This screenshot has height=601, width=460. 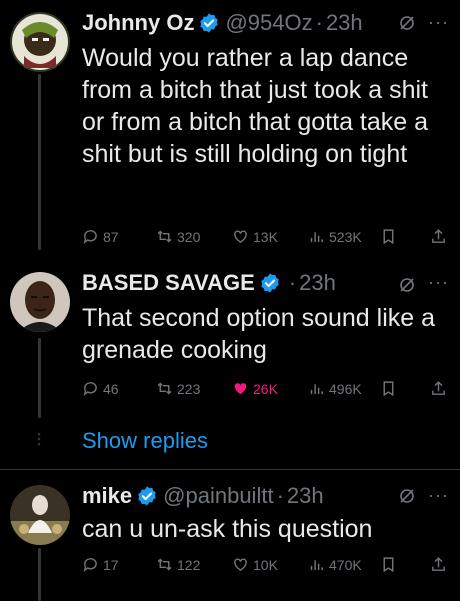 I want to click on reply-count: 87, so click(x=111, y=236).